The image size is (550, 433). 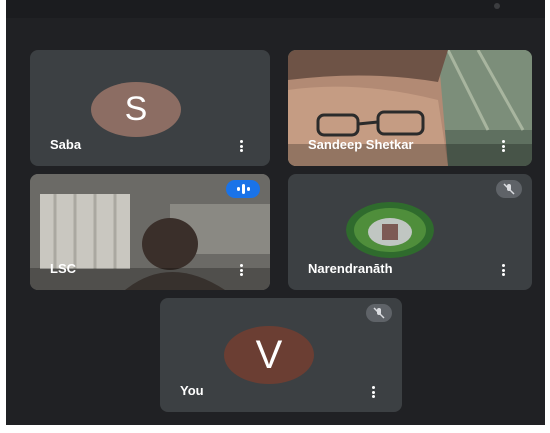 I want to click on participant-name: You, so click(x=192, y=390).